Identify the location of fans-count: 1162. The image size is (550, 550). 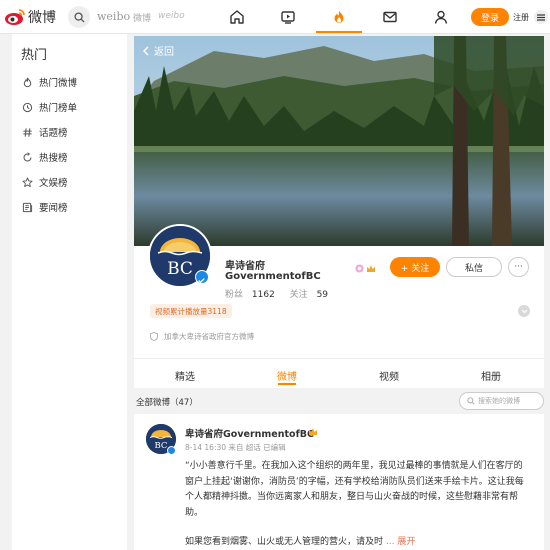
(263, 295).